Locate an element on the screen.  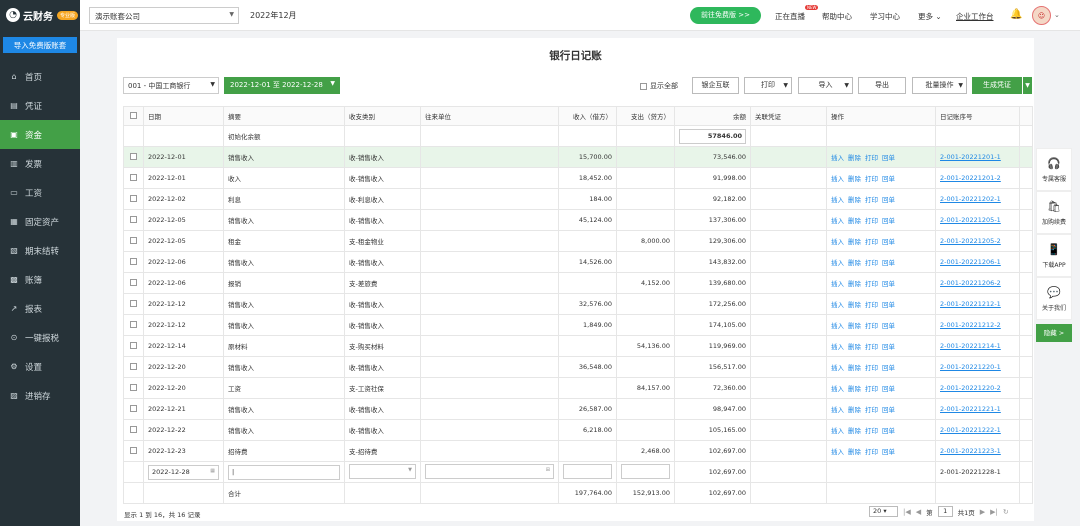
row-sequence: 2-001-20221201-2 is located at coordinates (977, 178).